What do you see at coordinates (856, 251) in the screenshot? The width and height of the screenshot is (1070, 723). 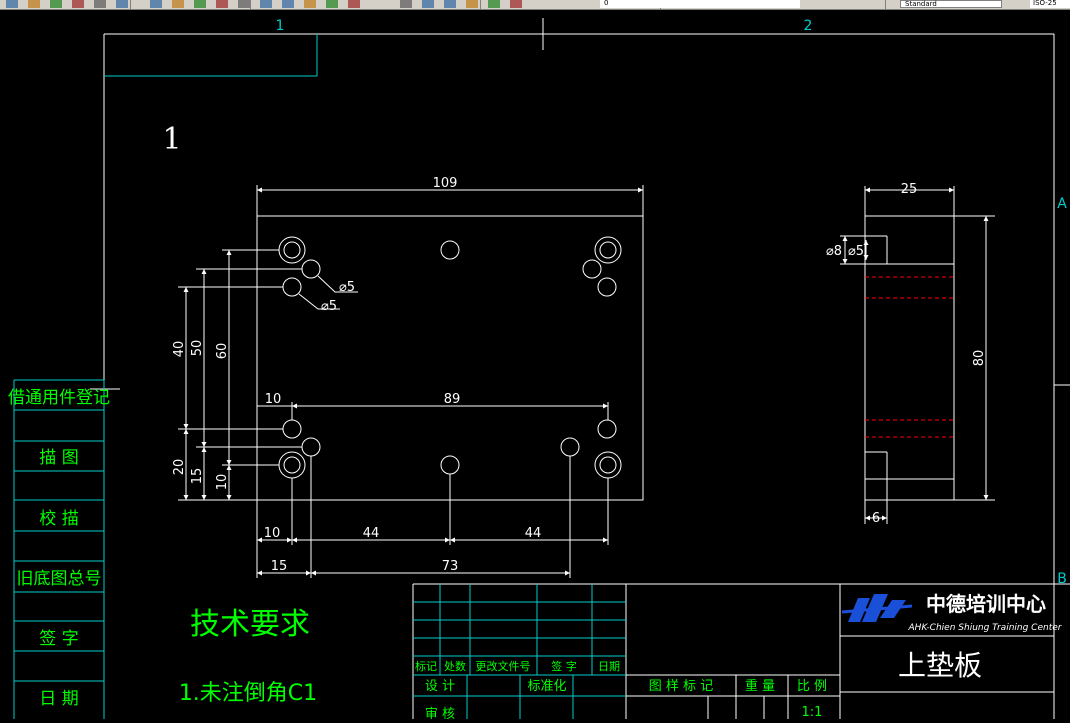 I see `dim-d5-side: ⌀5` at bounding box center [856, 251].